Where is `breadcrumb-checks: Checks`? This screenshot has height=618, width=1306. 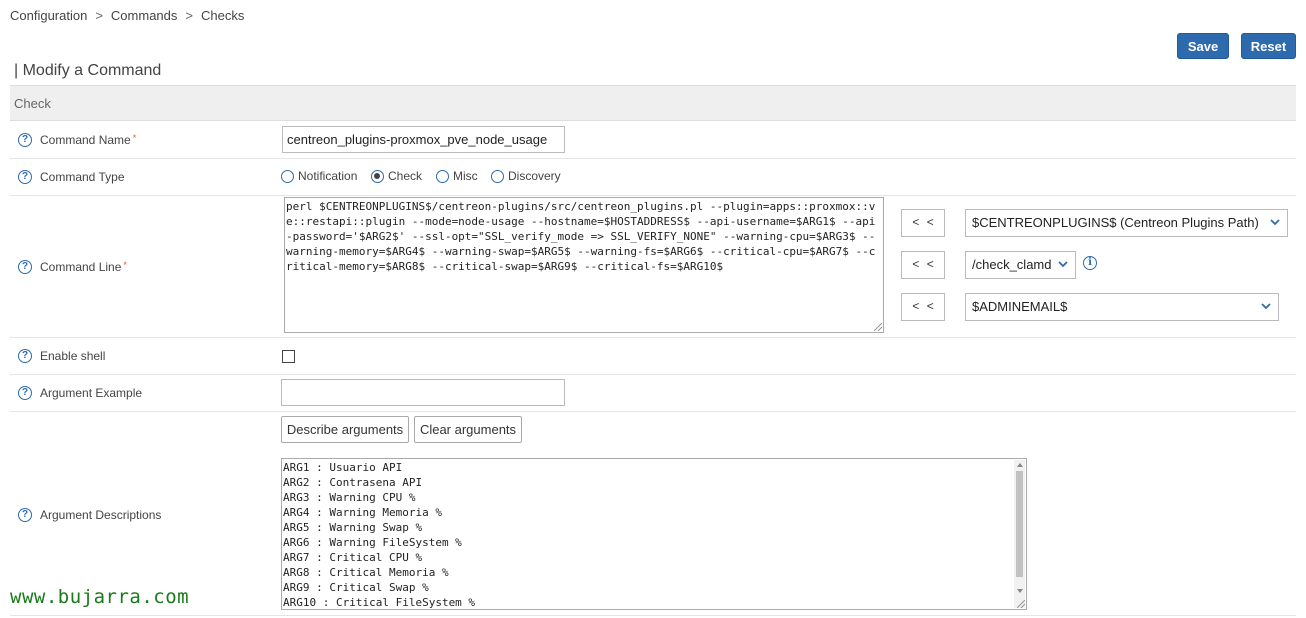 breadcrumb-checks: Checks is located at coordinates (222, 15).